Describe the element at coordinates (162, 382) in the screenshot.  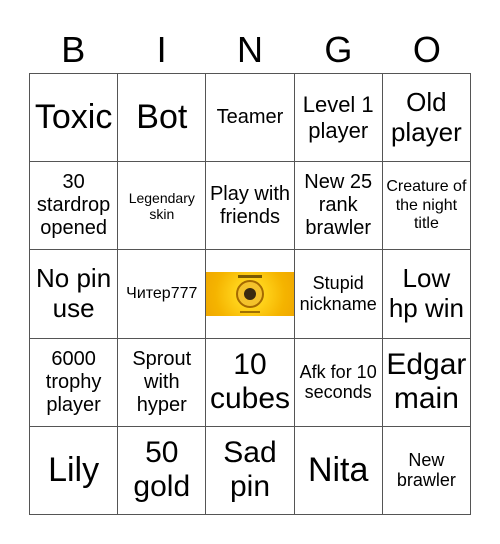
I see `bingo-cell: Sprout with hyper` at that location.